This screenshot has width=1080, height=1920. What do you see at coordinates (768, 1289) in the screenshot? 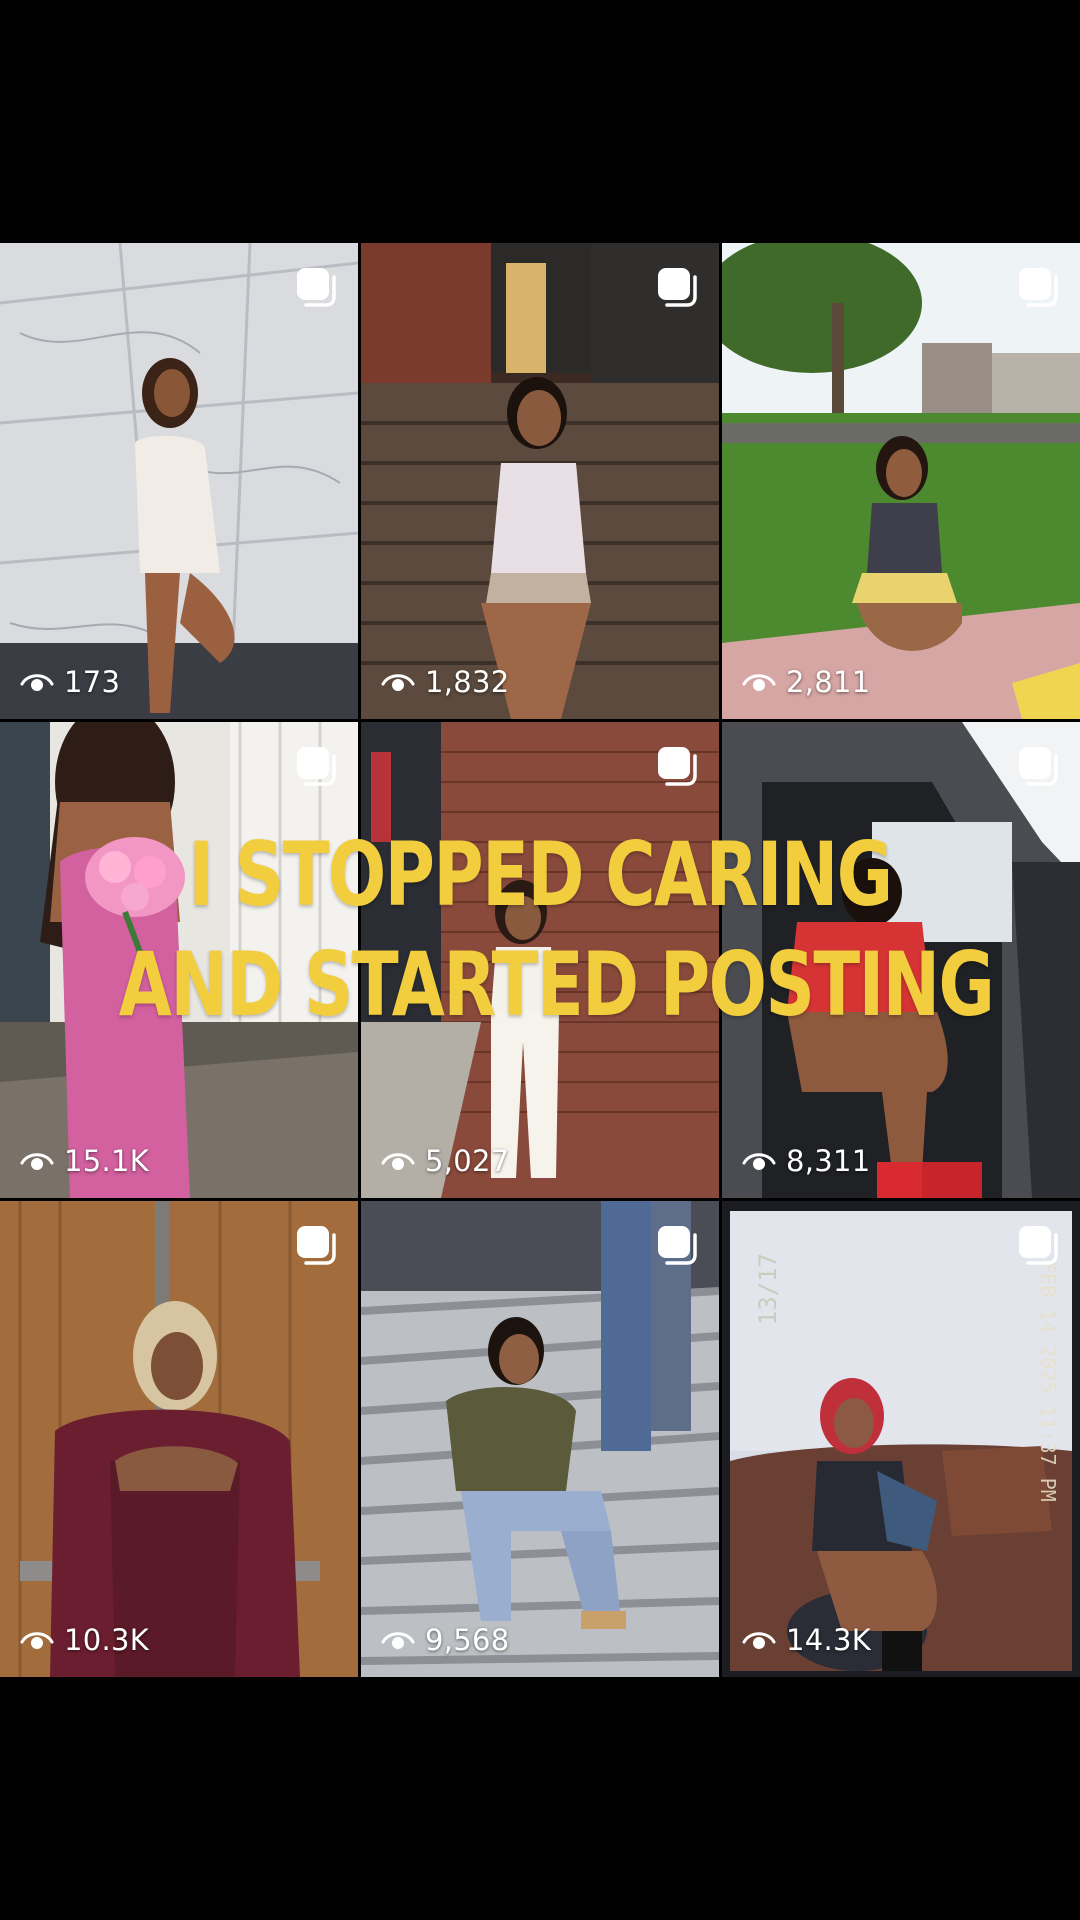
I see `photo-frame-counter-stamp: 13/17` at bounding box center [768, 1289].